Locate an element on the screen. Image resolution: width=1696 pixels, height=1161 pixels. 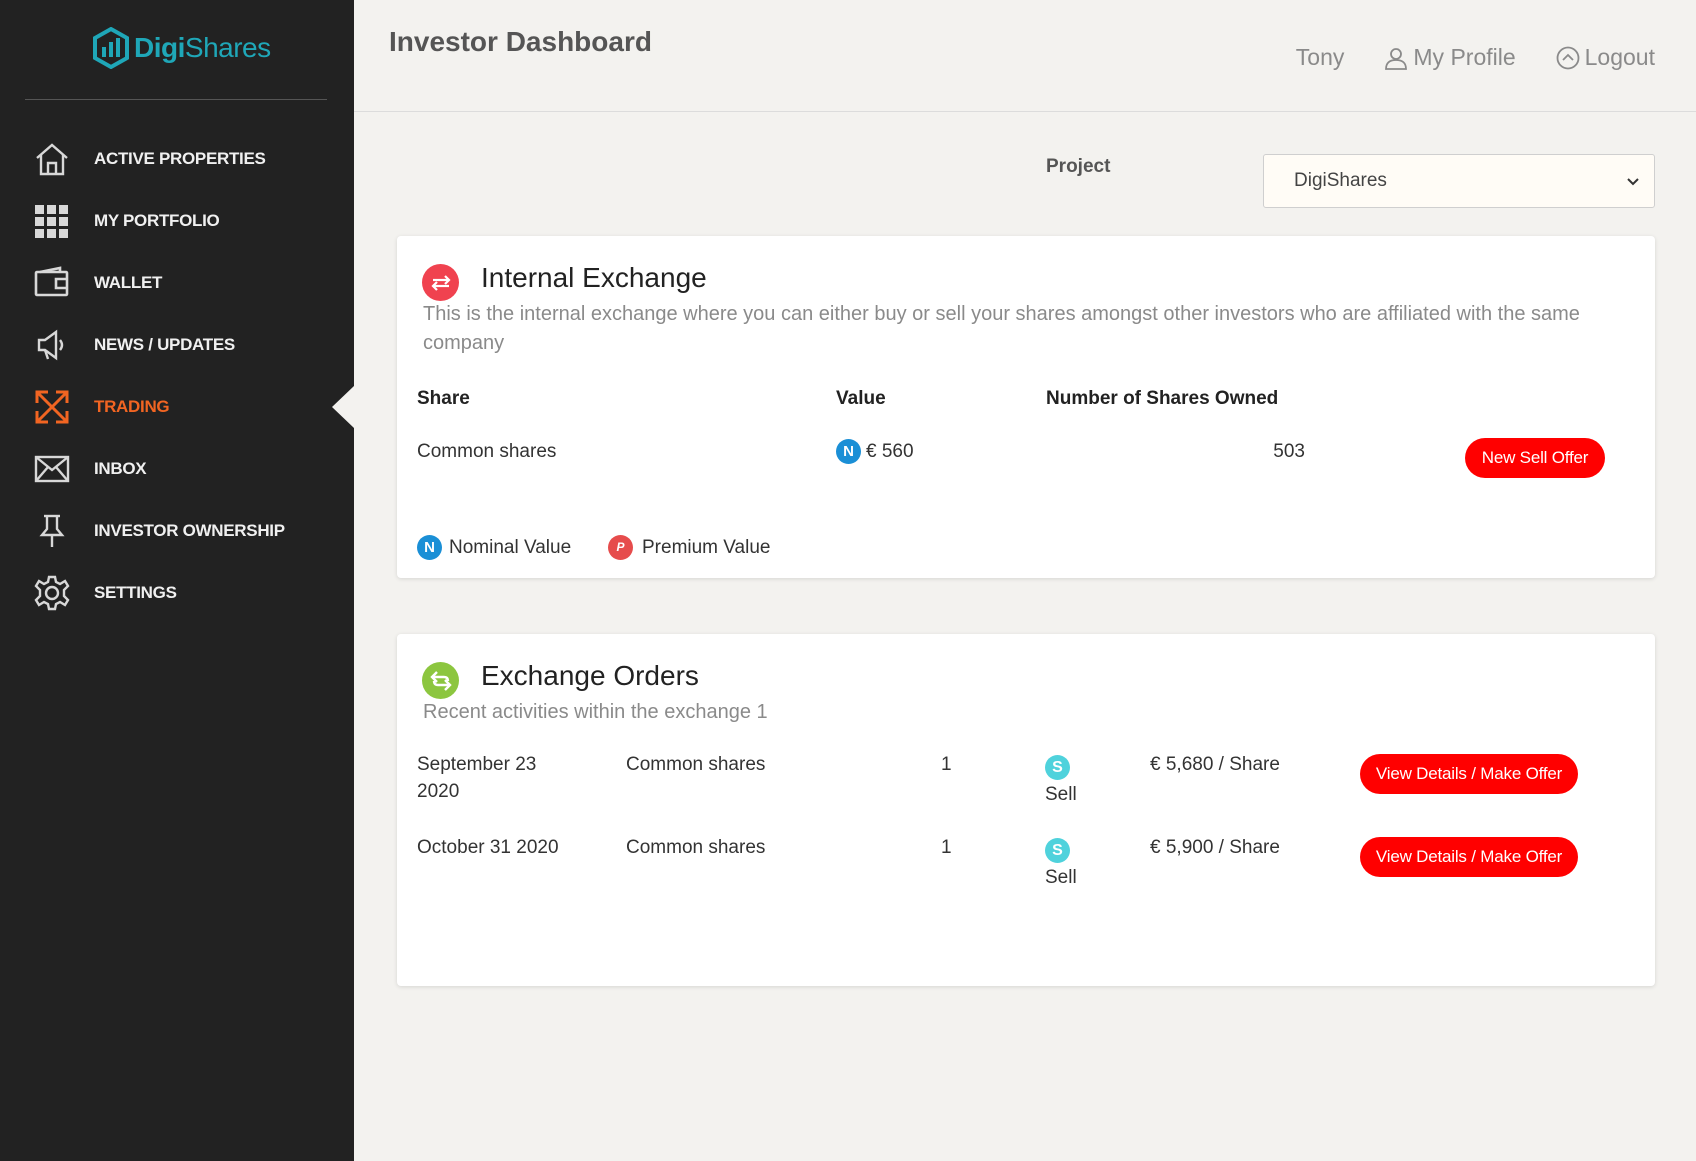
envelope-icon is located at coordinates (52, 469).